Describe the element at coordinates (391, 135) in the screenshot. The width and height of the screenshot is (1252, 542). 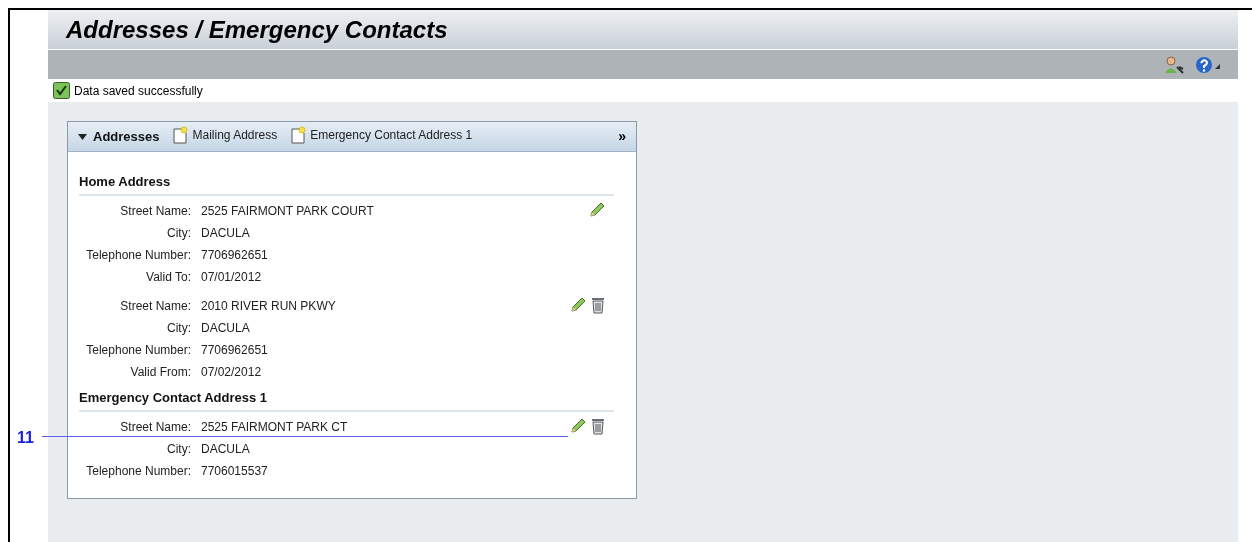
I see `create-link: Emergency Contact Address 1` at that location.